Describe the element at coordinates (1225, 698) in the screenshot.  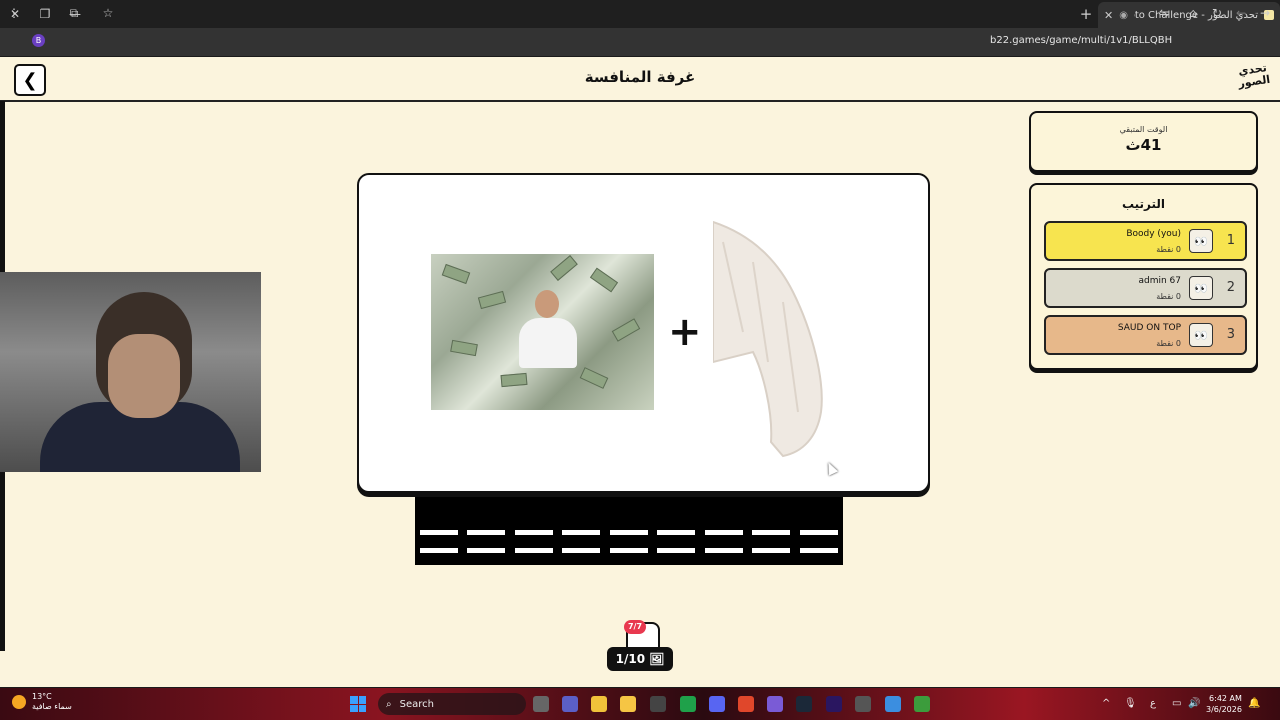
I see `clock-time: 6:42 AM` at that location.